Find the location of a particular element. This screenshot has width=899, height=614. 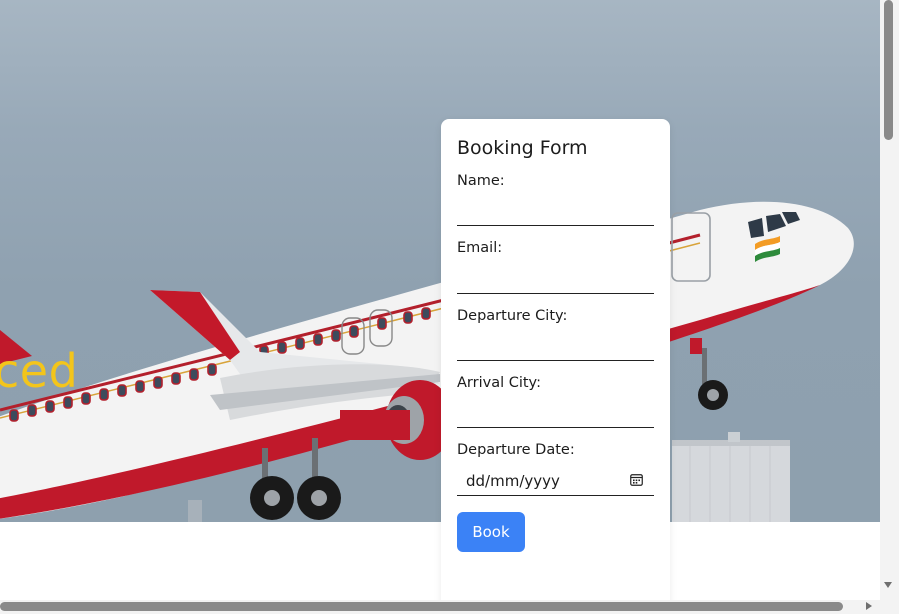

name-field-group: Name: is located at coordinates (555, 199).